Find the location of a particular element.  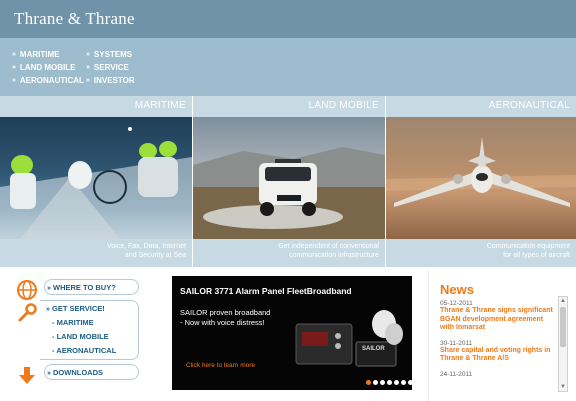

column-divider is located at coordinates (428, 335).